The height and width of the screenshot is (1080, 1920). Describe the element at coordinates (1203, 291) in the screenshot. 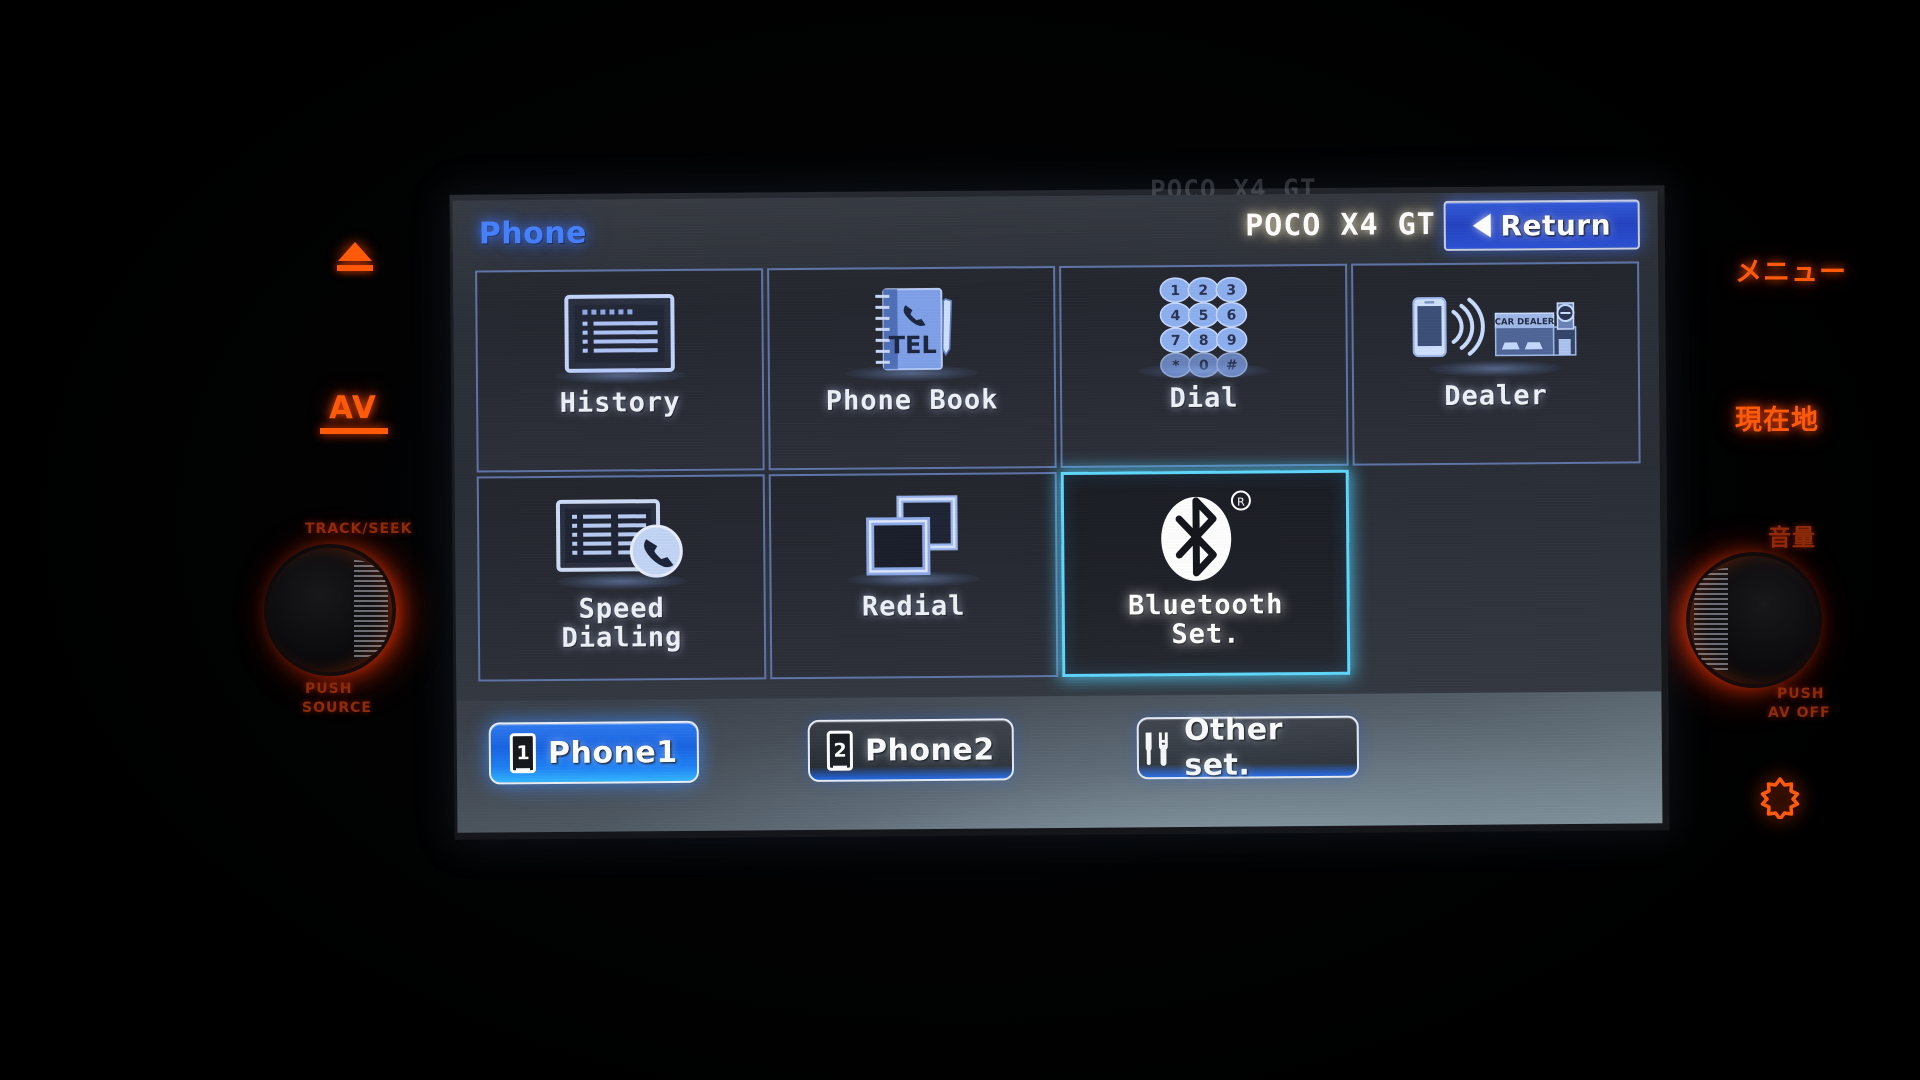

I see `svg-text: 2` at that location.